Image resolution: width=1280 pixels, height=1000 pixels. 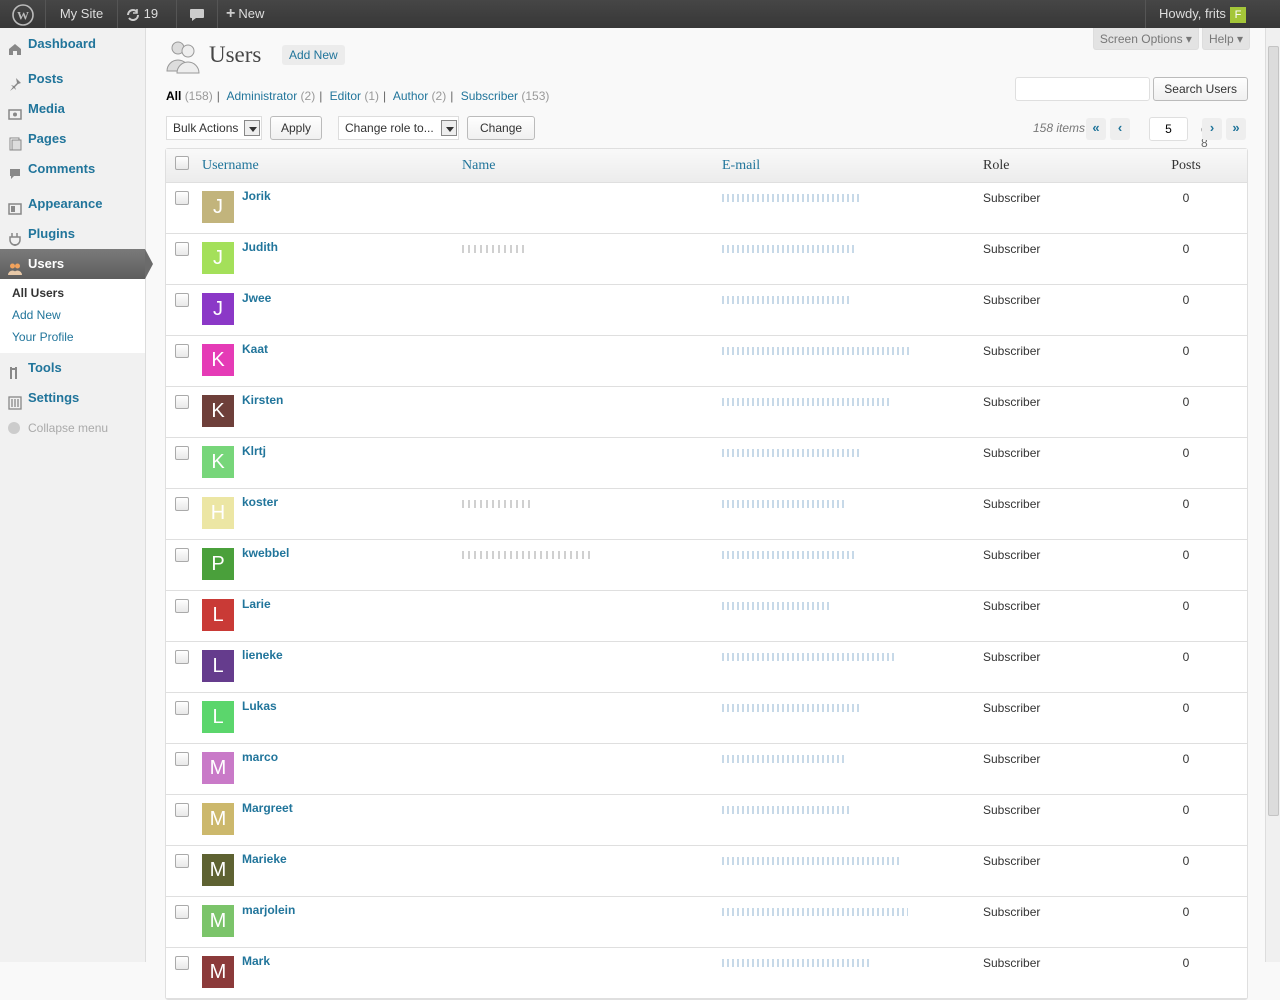 What do you see at coordinates (72, 139) in the screenshot?
I see `menu-pages: Pages` at bounding box center [72, 139].